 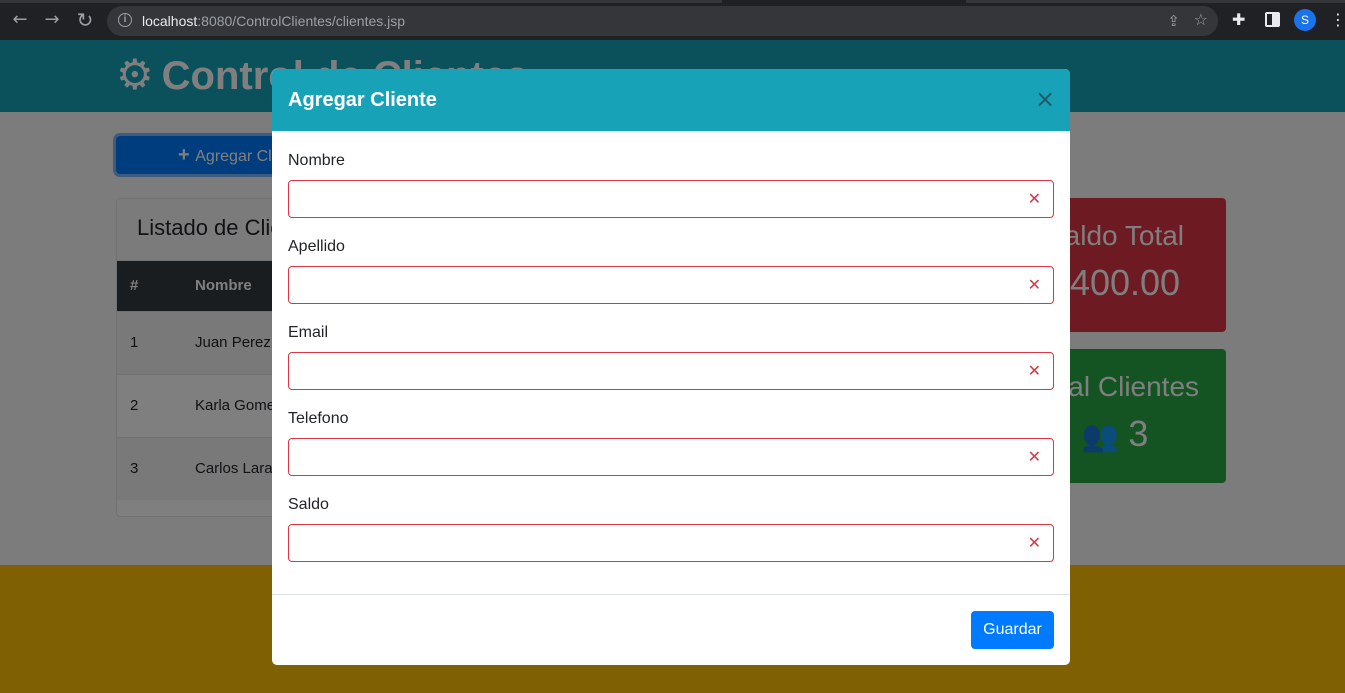 I want to click on kebab-icon: ⋮, so click(x=1337, y=19).